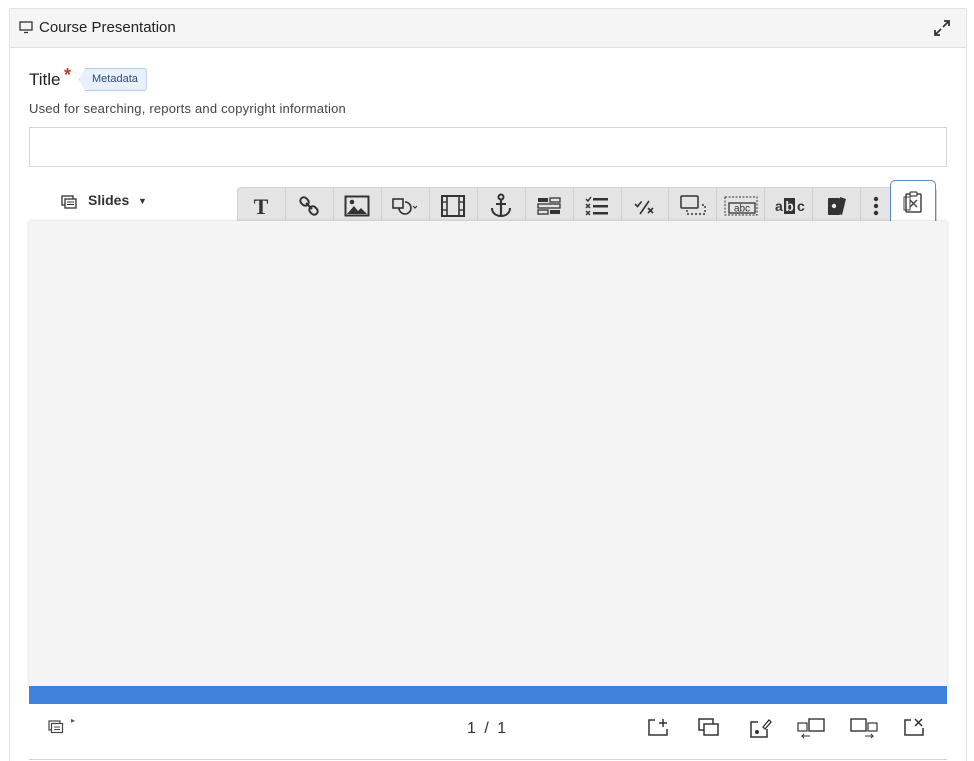 The width and height of the screenshot is (974, 761). Describe the element at coordinates (488, 147) in the screenshot. I see `title-input` at that location.